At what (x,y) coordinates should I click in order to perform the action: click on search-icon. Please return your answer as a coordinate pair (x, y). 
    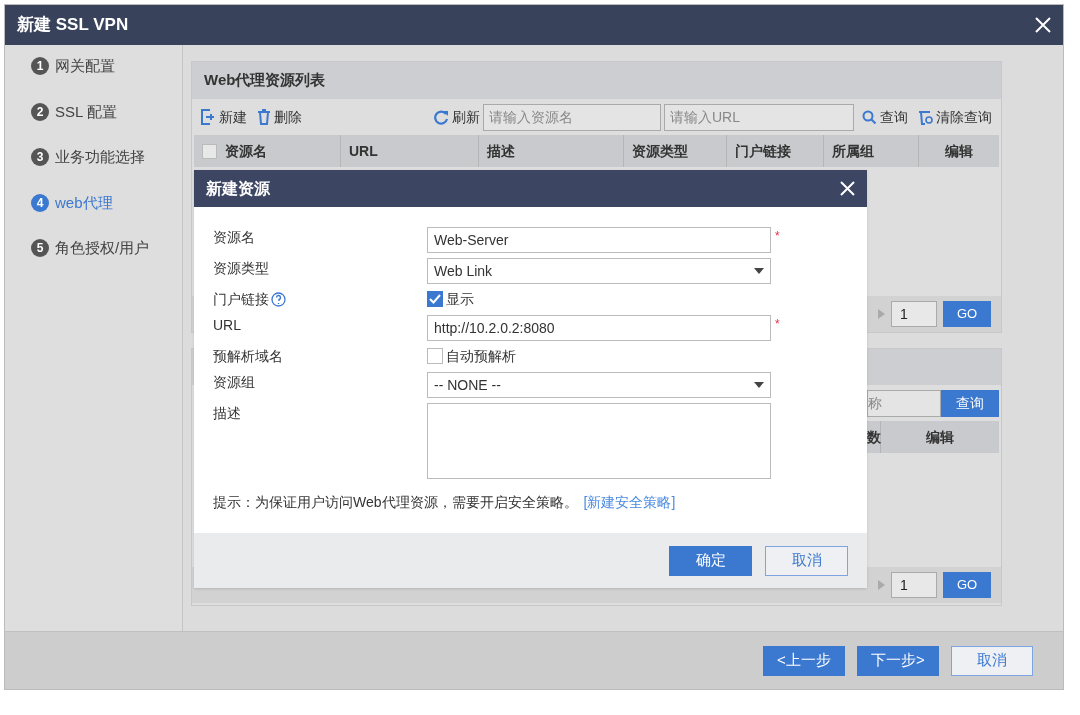
    Looking at the image, I should click on (869, 117).